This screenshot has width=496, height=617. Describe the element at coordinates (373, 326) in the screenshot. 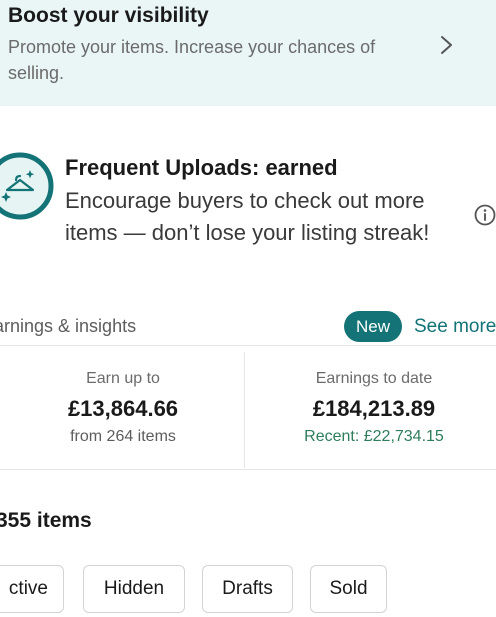

I see `new-badge: New` at that location.